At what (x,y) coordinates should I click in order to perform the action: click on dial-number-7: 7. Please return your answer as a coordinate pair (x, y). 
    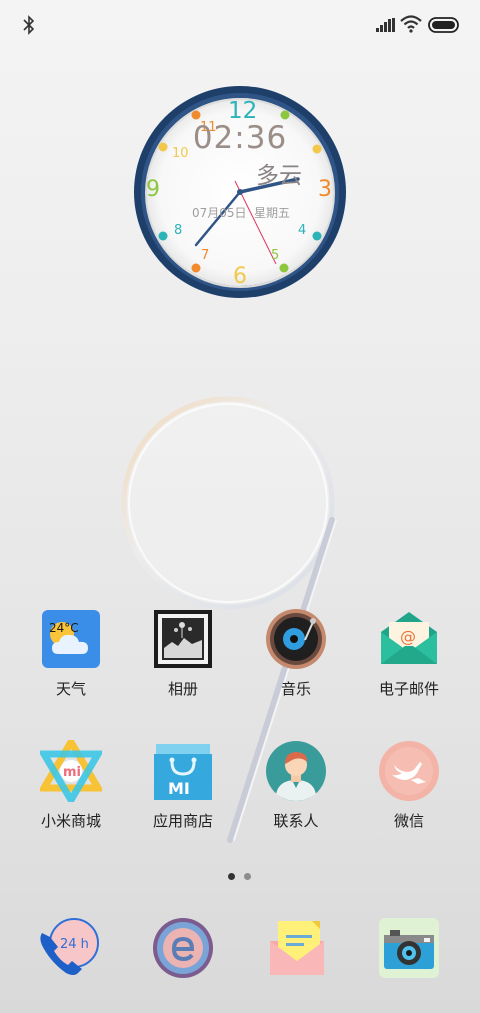
    Looking at the image, I should click on (205, 255).